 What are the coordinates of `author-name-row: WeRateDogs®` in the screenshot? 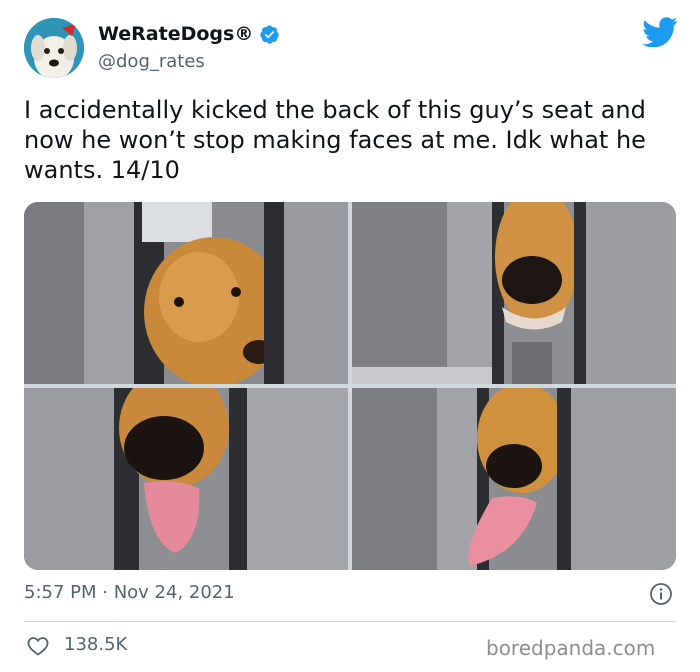 It's located at (189, 34).